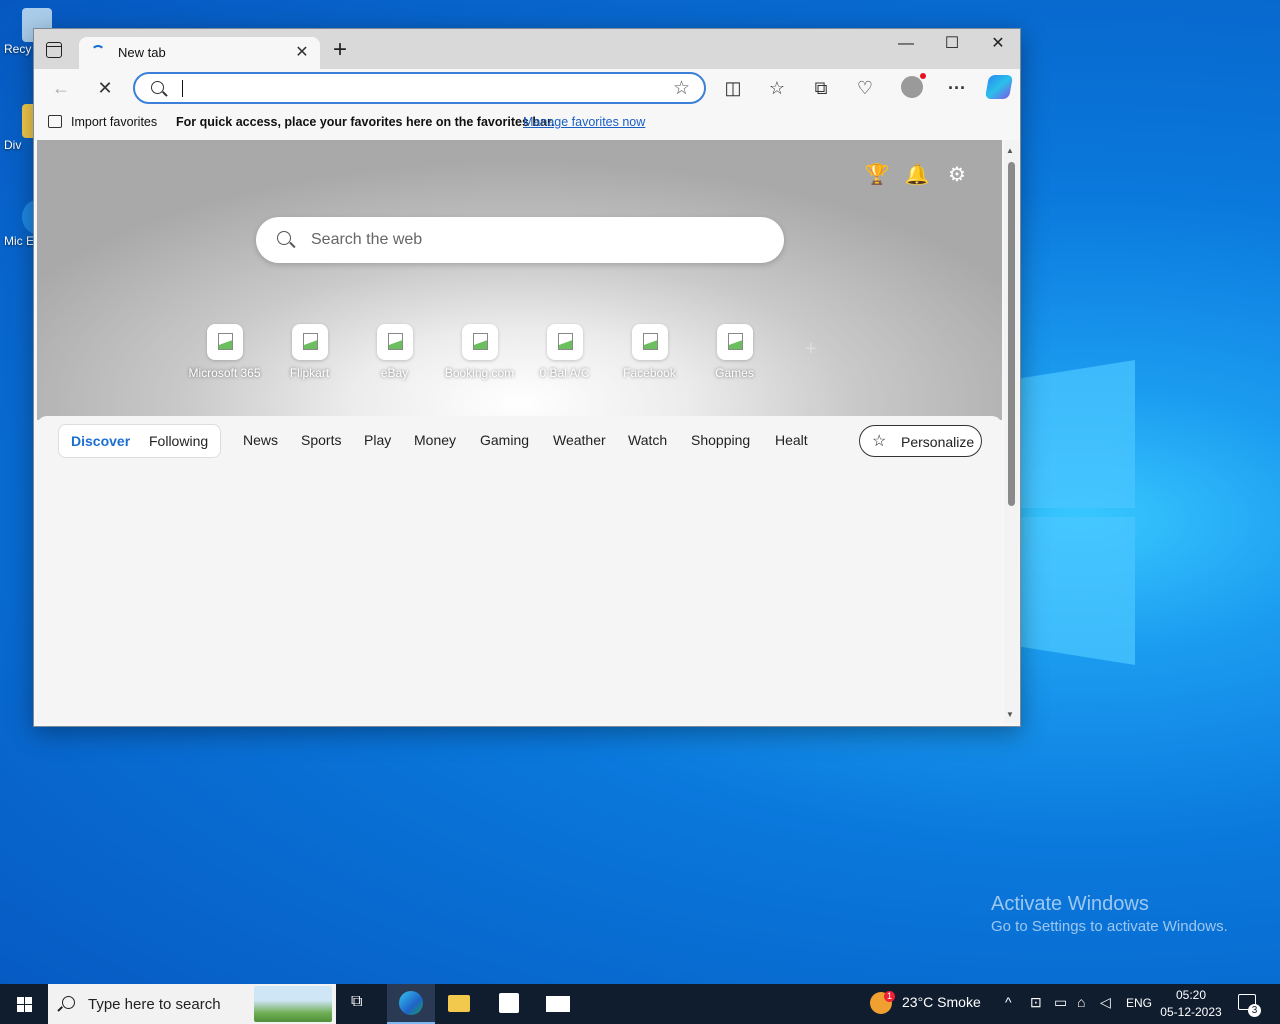 The image size is (1280, 1024). I want to click on quick-link: 0 Bal A/C, so click(564, 352).